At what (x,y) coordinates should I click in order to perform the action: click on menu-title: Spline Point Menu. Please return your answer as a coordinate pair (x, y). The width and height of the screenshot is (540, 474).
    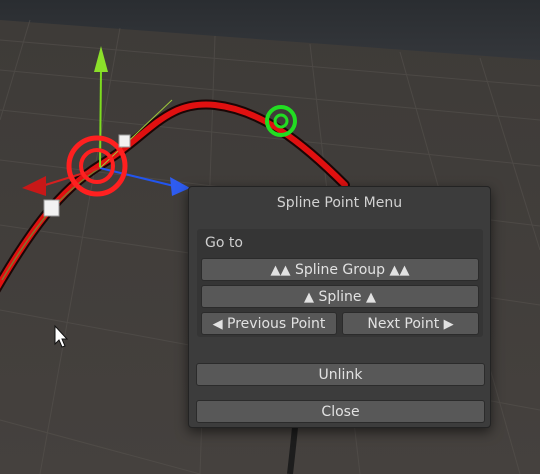
    Looking at the image, I should click on (339, 203).